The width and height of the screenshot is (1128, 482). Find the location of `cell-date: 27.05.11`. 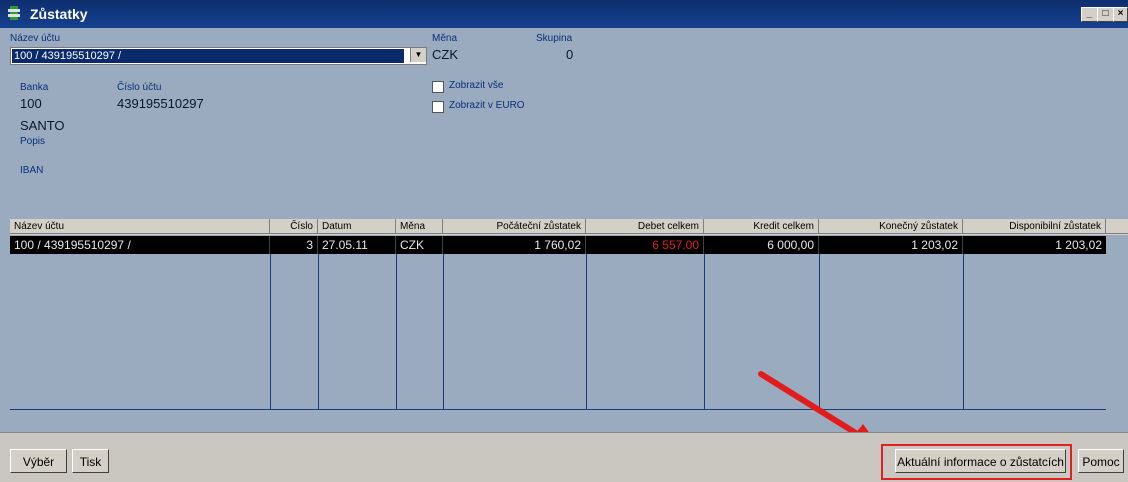

cell-date: 27.05.11 is located at coordinates (357, 245).